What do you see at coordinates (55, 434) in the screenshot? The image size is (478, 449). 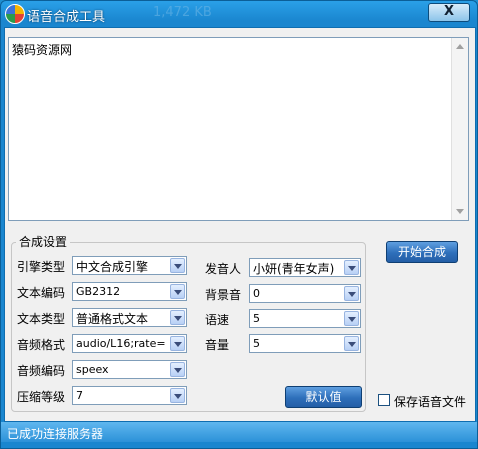 I see `status-text: 已成功连接服务器` at bounding box center [55, 434].